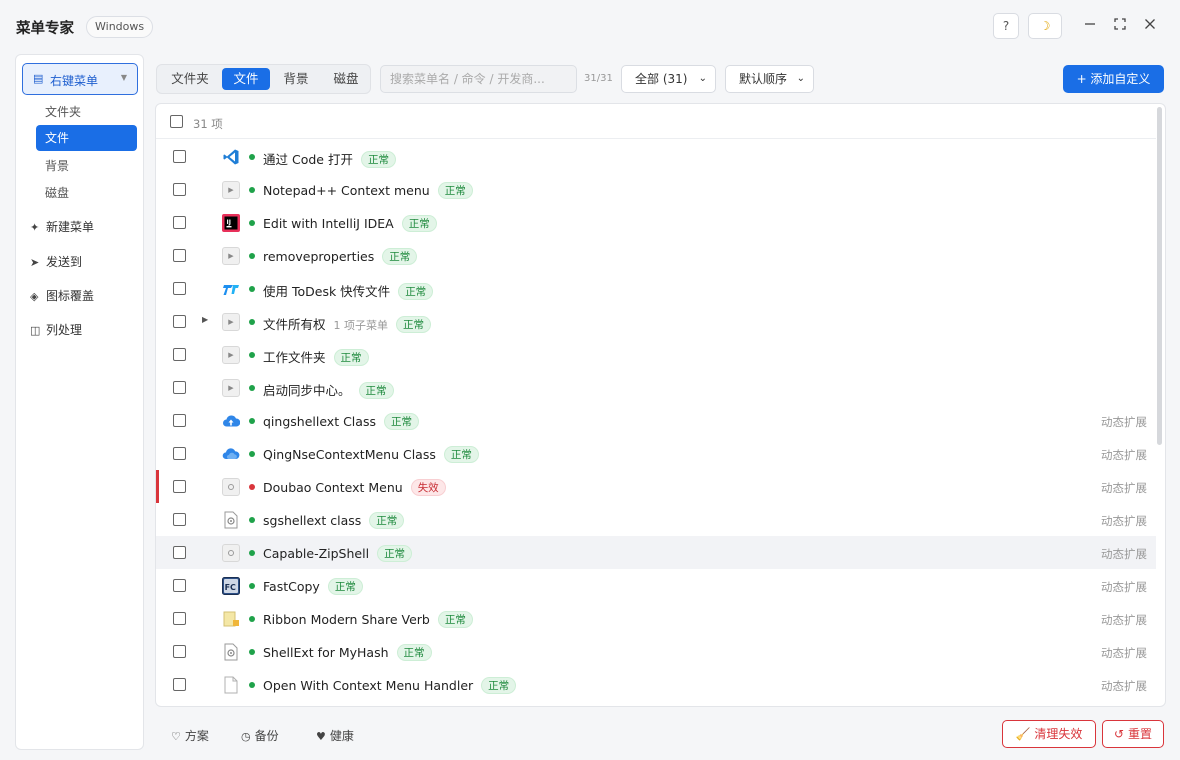 This screenshot has height=760, width=1180. What do you see at coordinates (346, 190) in the screenshot?
I see `item-label: Notepad++ Context menu` at bounding box center [346, 190].